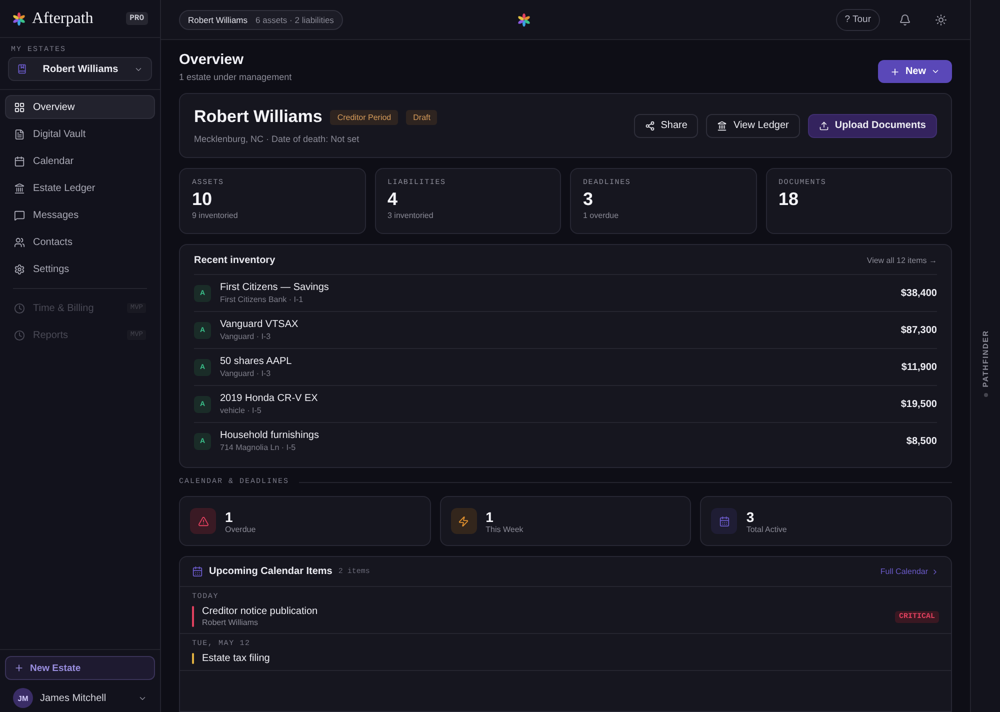  What do you see at coordinates (235, 77) in the screenshot?
I see `page-subtitle: 1 estate under management` at bounding box center [235, 77].